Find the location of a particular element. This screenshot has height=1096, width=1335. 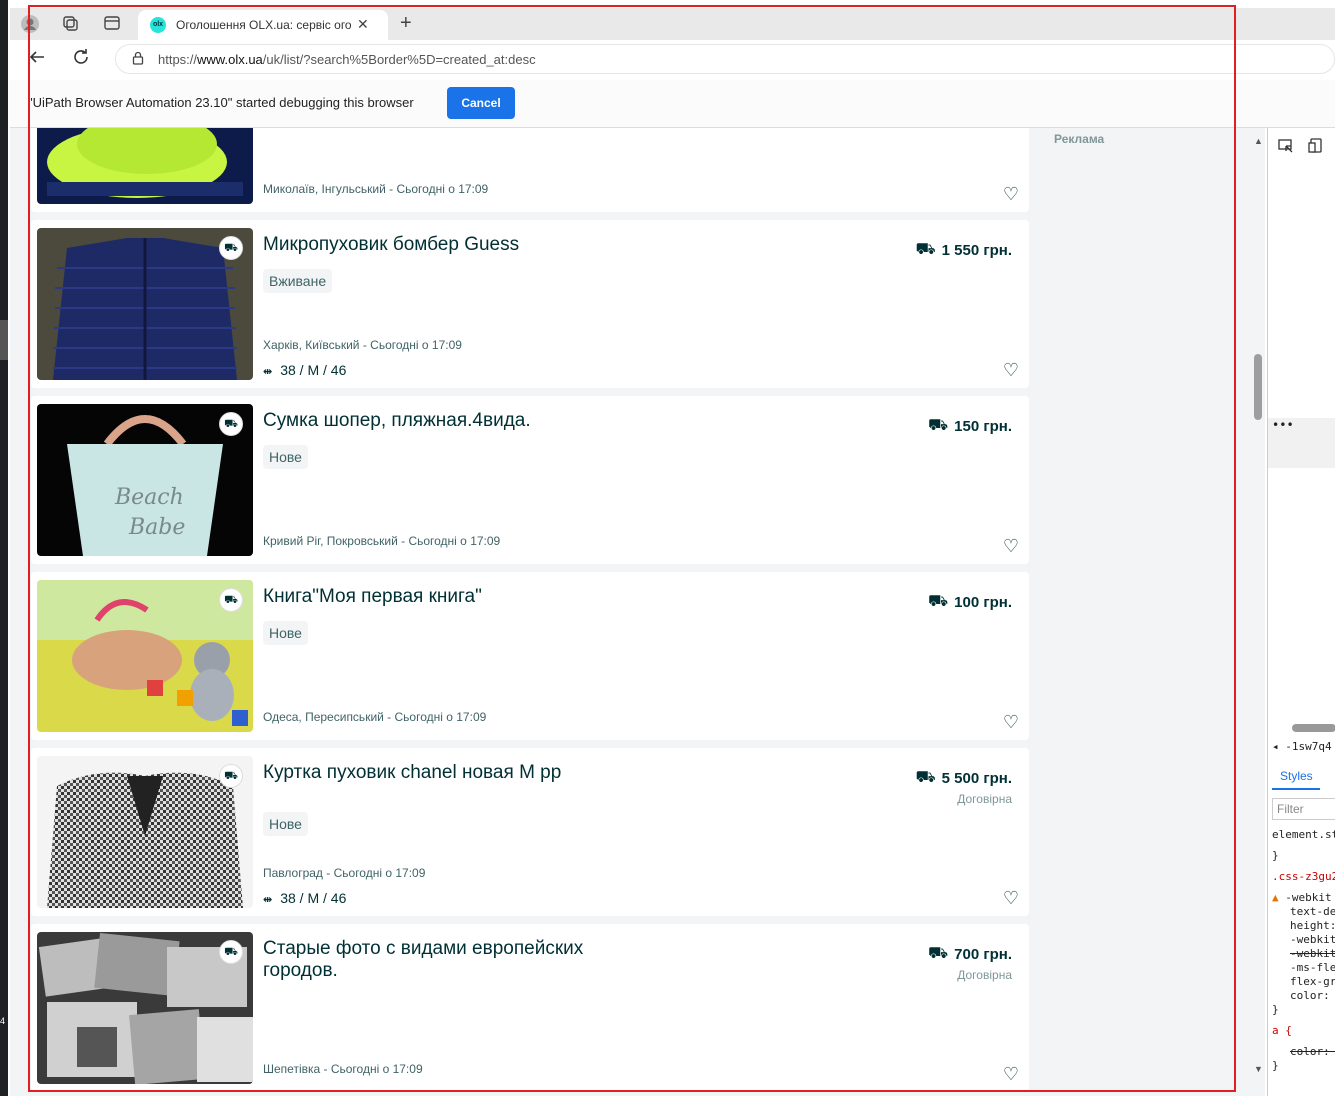

cancel-debugging-button: Cancel is located at coordinates (481, 103).